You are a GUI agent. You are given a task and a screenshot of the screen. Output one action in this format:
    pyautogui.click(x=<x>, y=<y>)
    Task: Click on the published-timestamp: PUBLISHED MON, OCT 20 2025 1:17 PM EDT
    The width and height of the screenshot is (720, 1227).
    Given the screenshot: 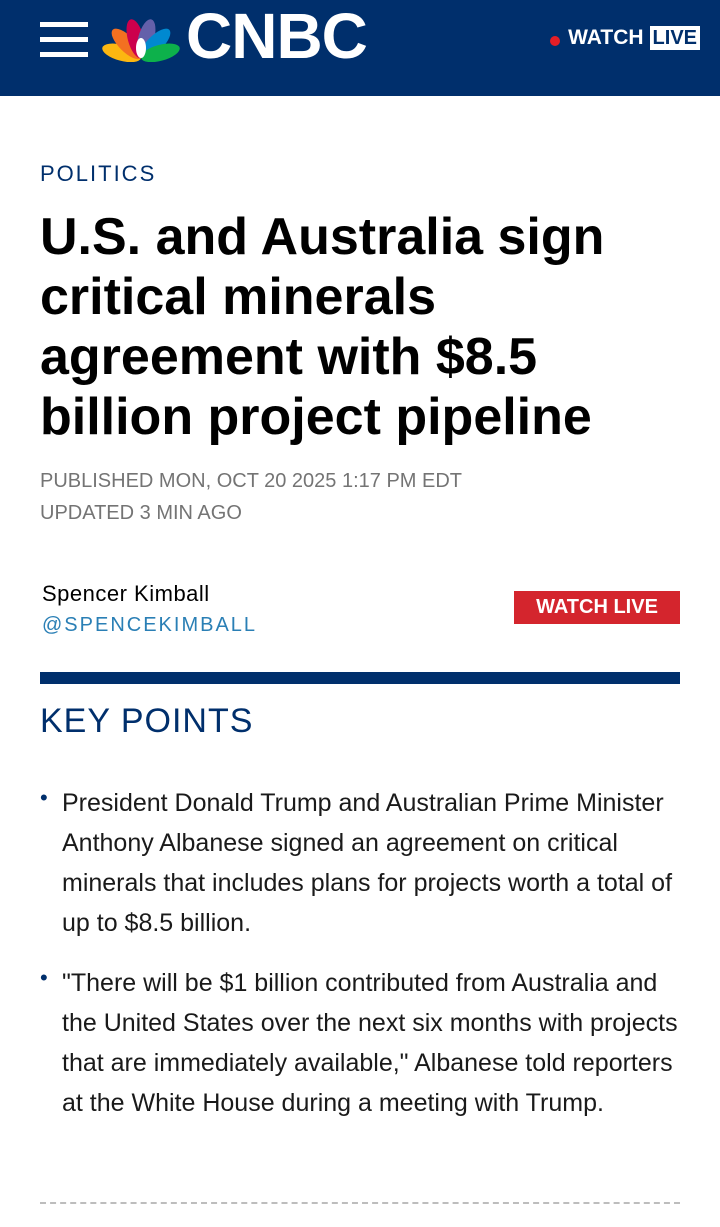 What is the action you would take?
    pyautogui.click(x=251, y=481)
    